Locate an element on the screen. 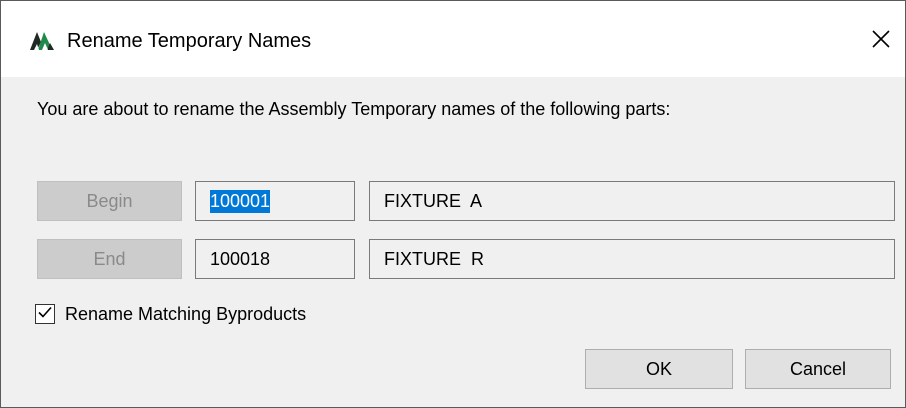 The width and height of the screenshot is (906, 408). window-title: Rename Temporary Names is located at coordinates (189, 41).